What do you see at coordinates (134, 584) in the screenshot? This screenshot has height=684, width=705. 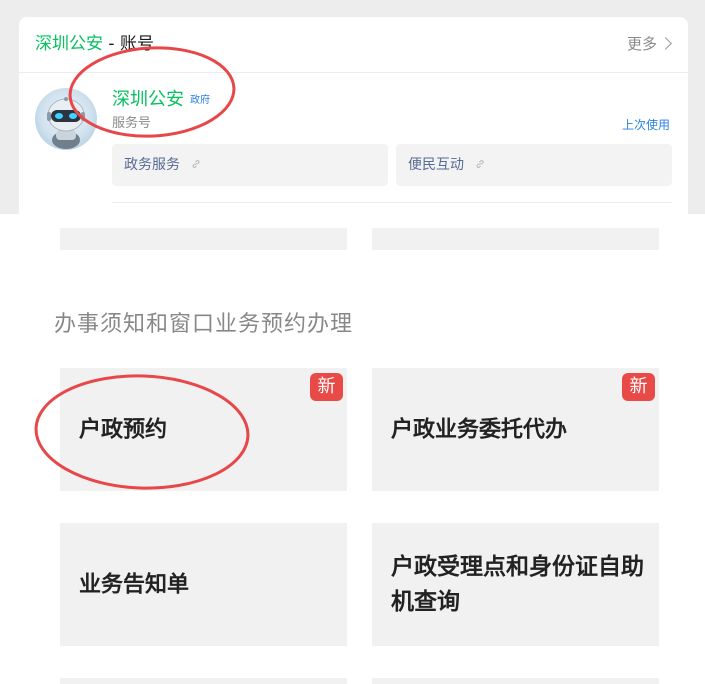 I see `tile-label: 业务告知单` at bounding box center [134, 584].